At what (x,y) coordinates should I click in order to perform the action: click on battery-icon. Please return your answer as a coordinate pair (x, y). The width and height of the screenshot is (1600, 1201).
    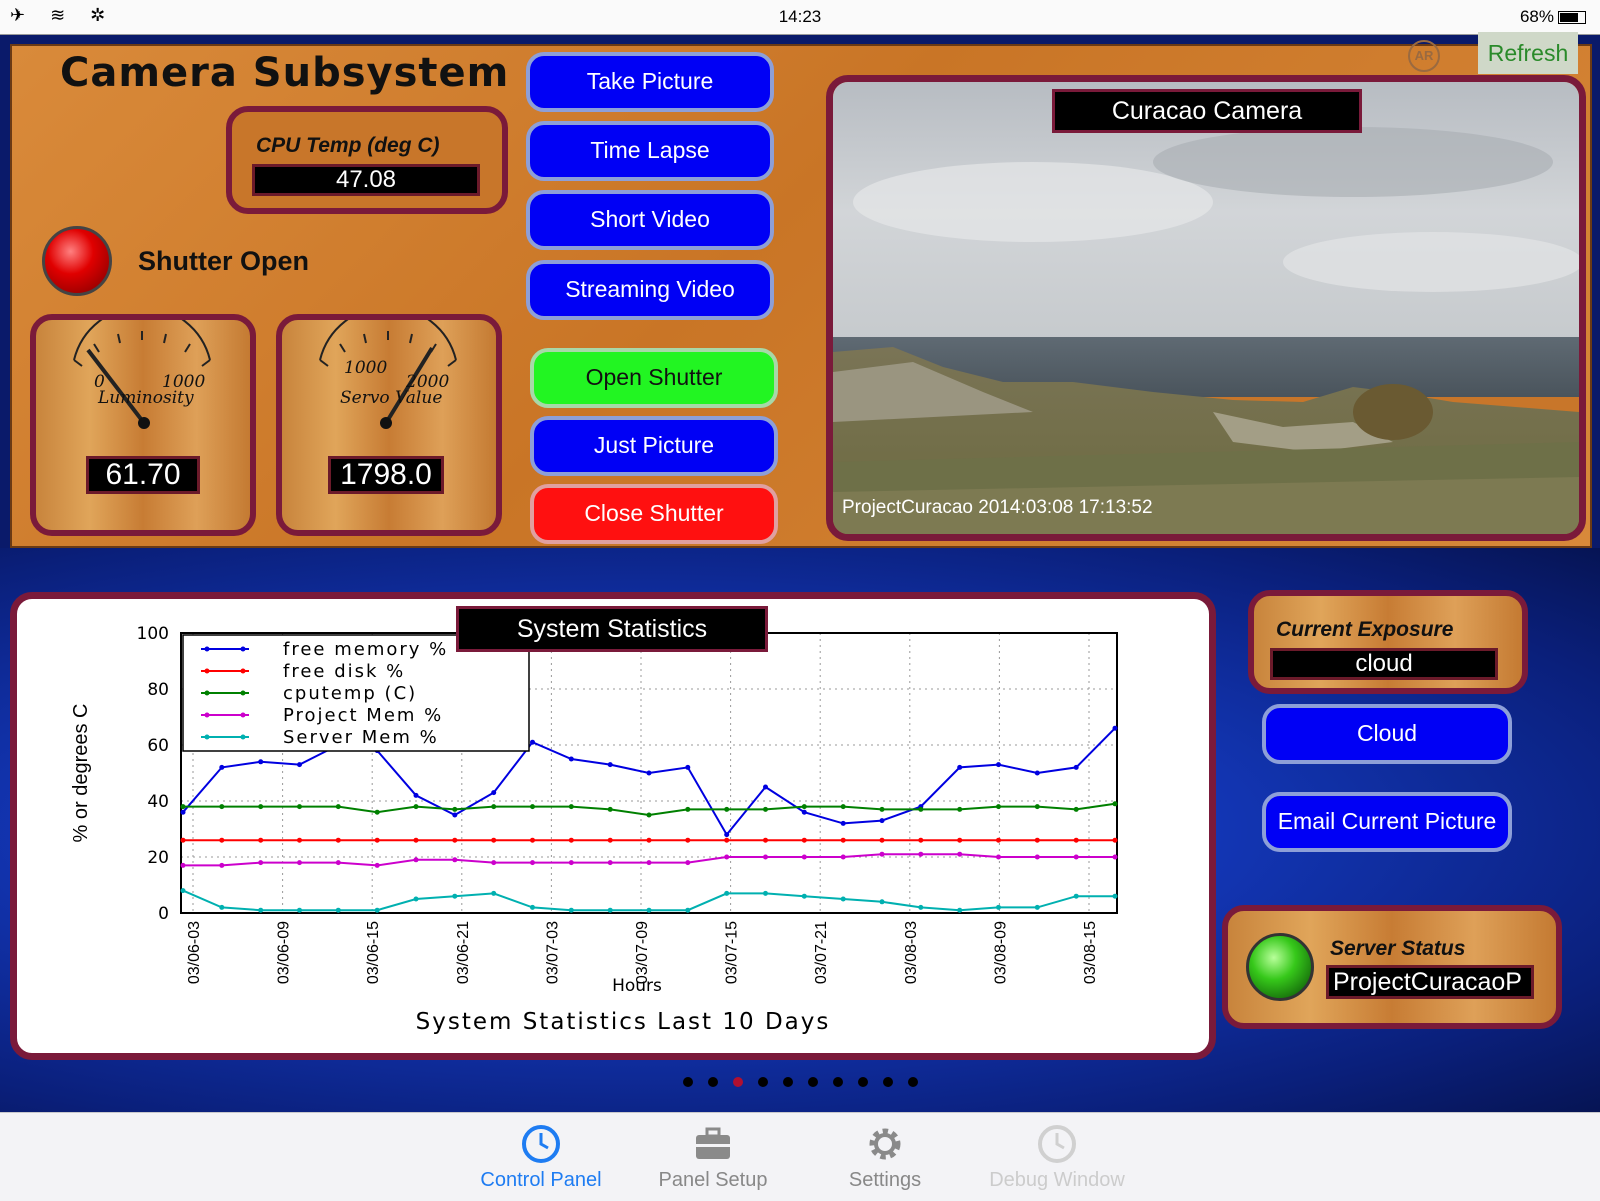
    Looking at the image, I should click on (1572, 18).